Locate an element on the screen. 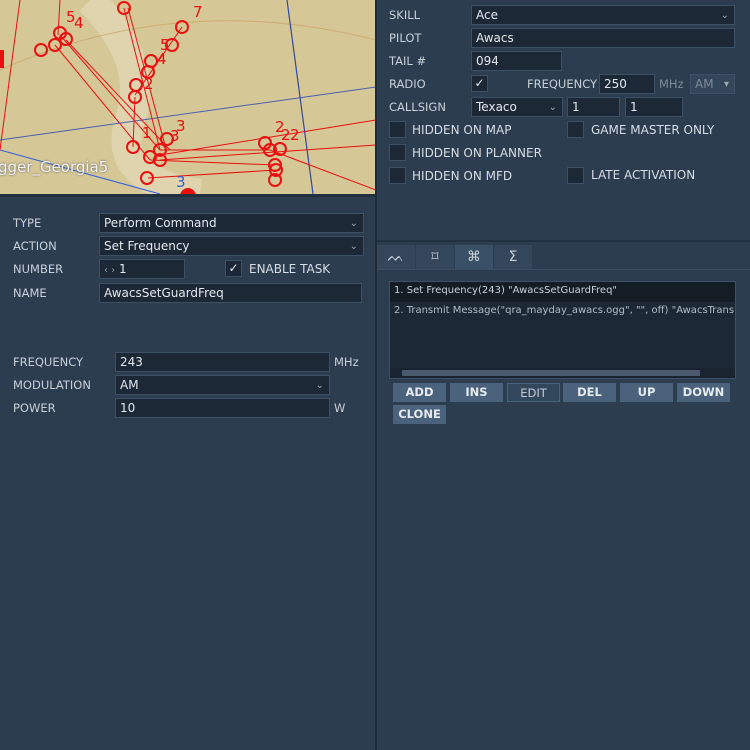 This screenshot has width=750, height=750. type-value: Perform Command is located at coordinates (160, 223).